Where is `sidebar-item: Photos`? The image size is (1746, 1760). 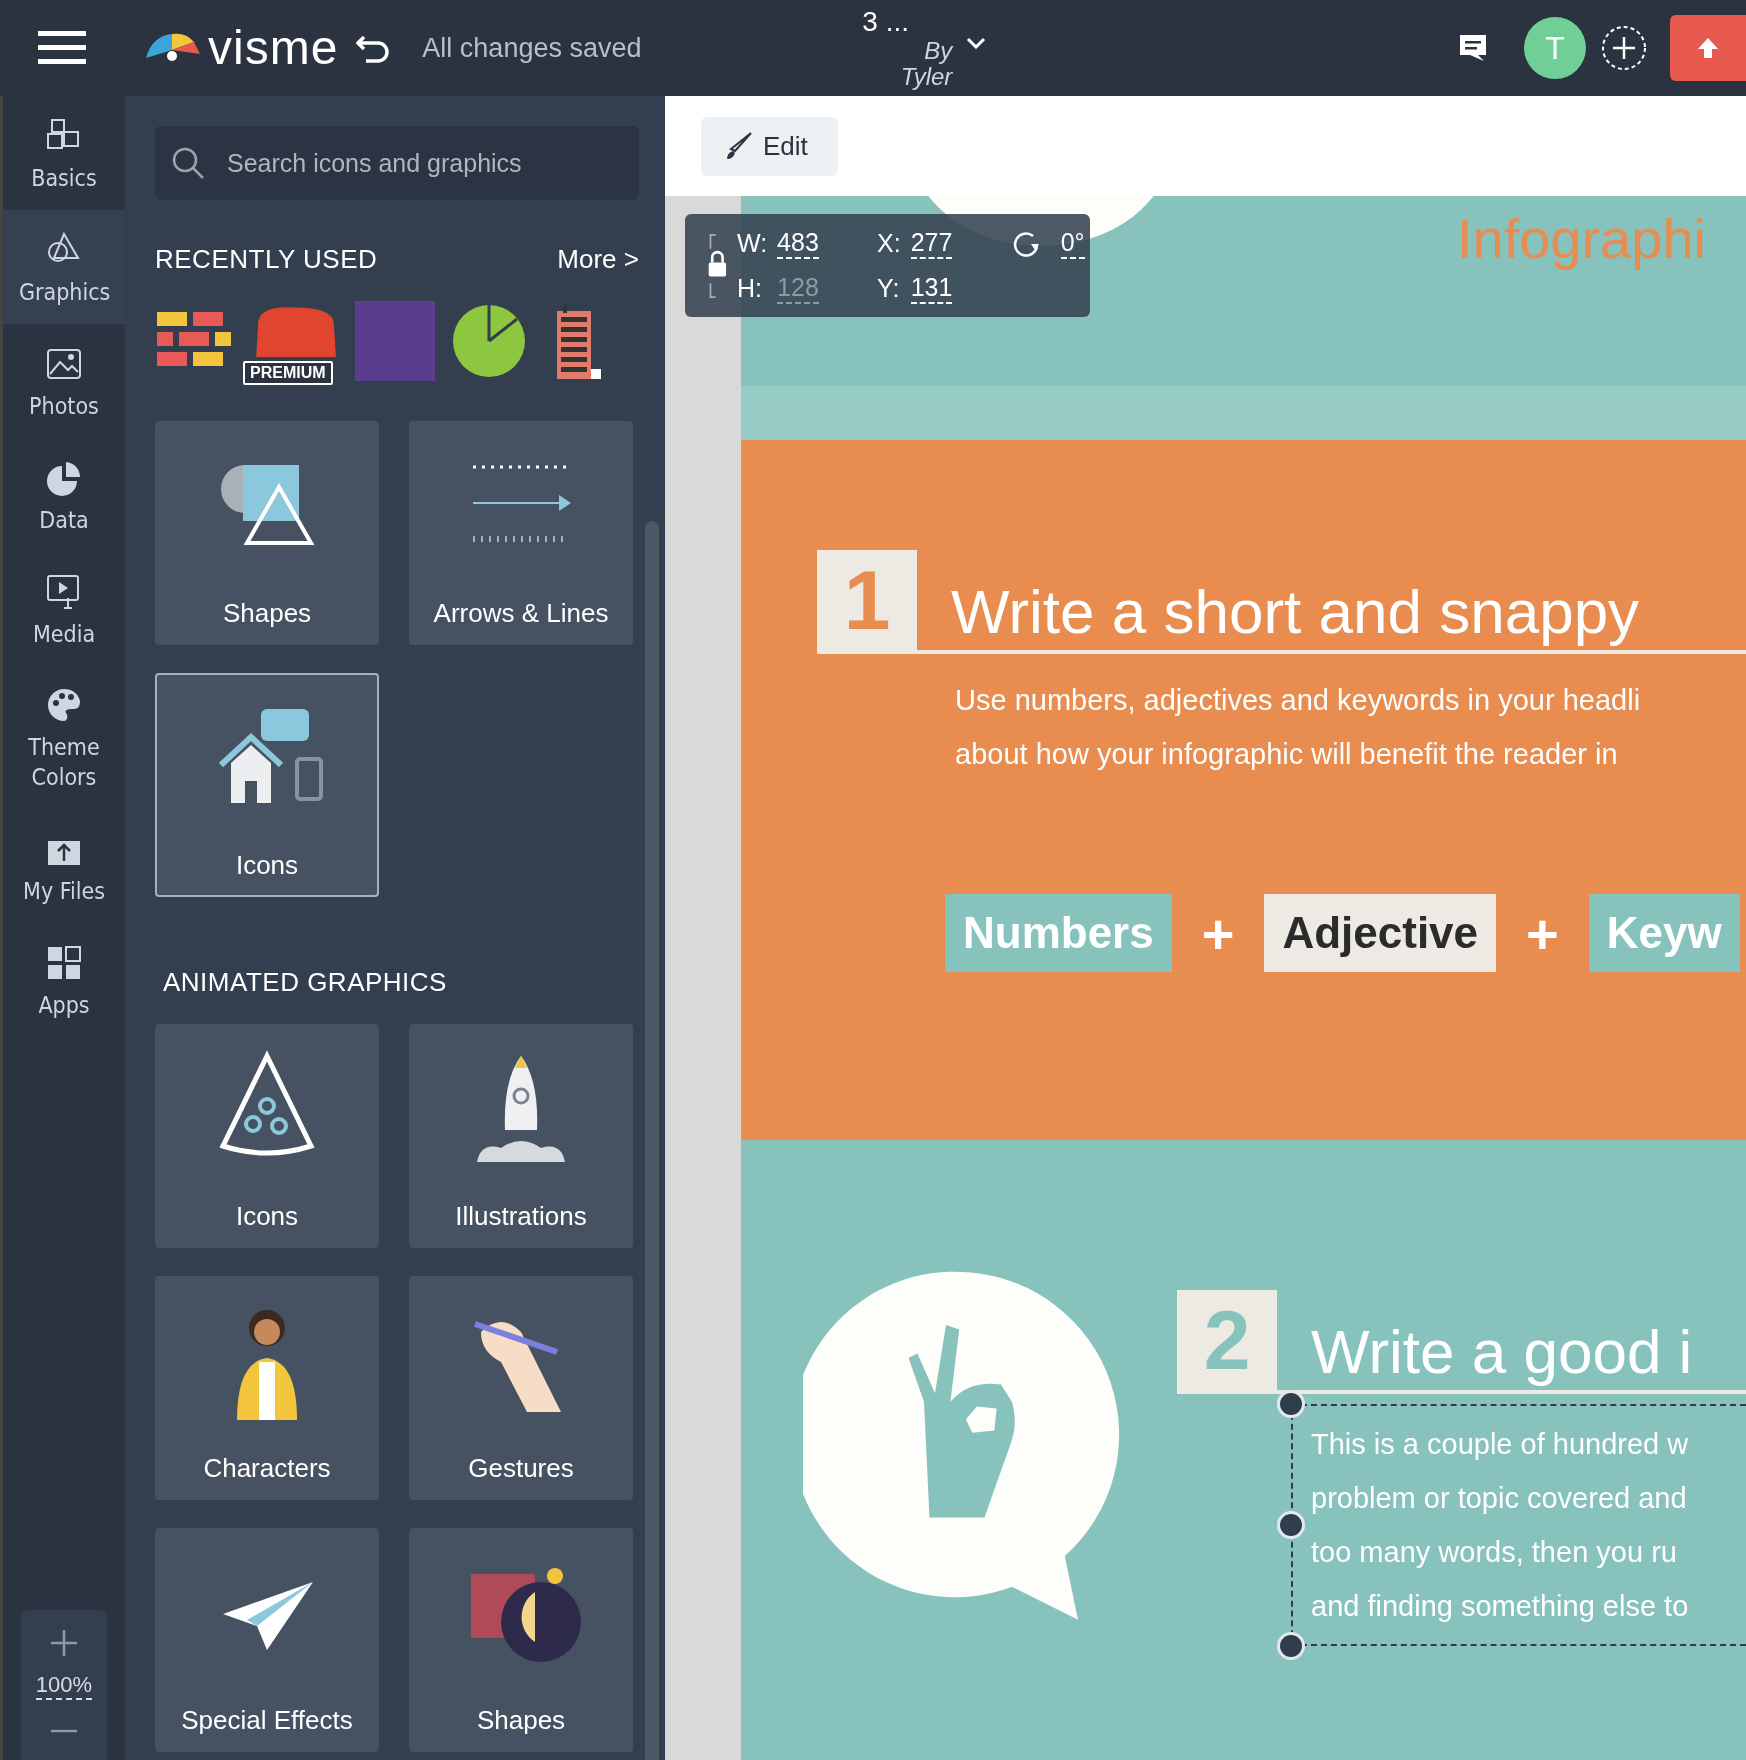 sidebar-item: Photos is located at coordinates (64, 380).